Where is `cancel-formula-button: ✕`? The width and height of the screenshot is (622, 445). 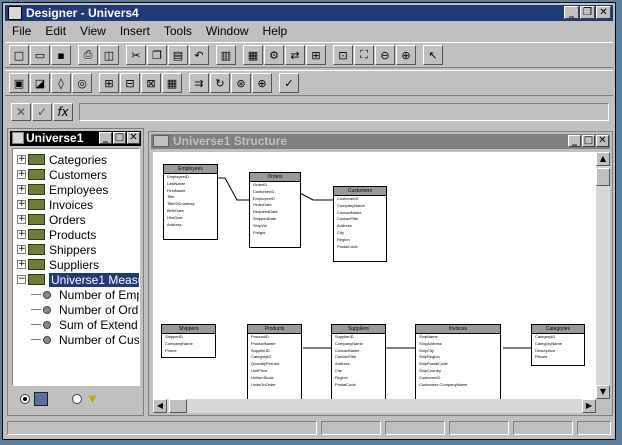 cancel-formula-button: ✕ is located at coordinates (21, 112).